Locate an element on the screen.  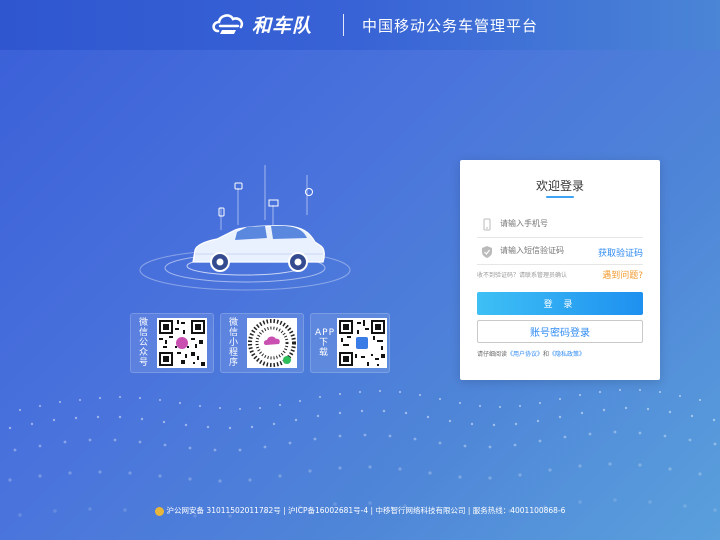
sms-code-input is located at coordinates (555, 250).